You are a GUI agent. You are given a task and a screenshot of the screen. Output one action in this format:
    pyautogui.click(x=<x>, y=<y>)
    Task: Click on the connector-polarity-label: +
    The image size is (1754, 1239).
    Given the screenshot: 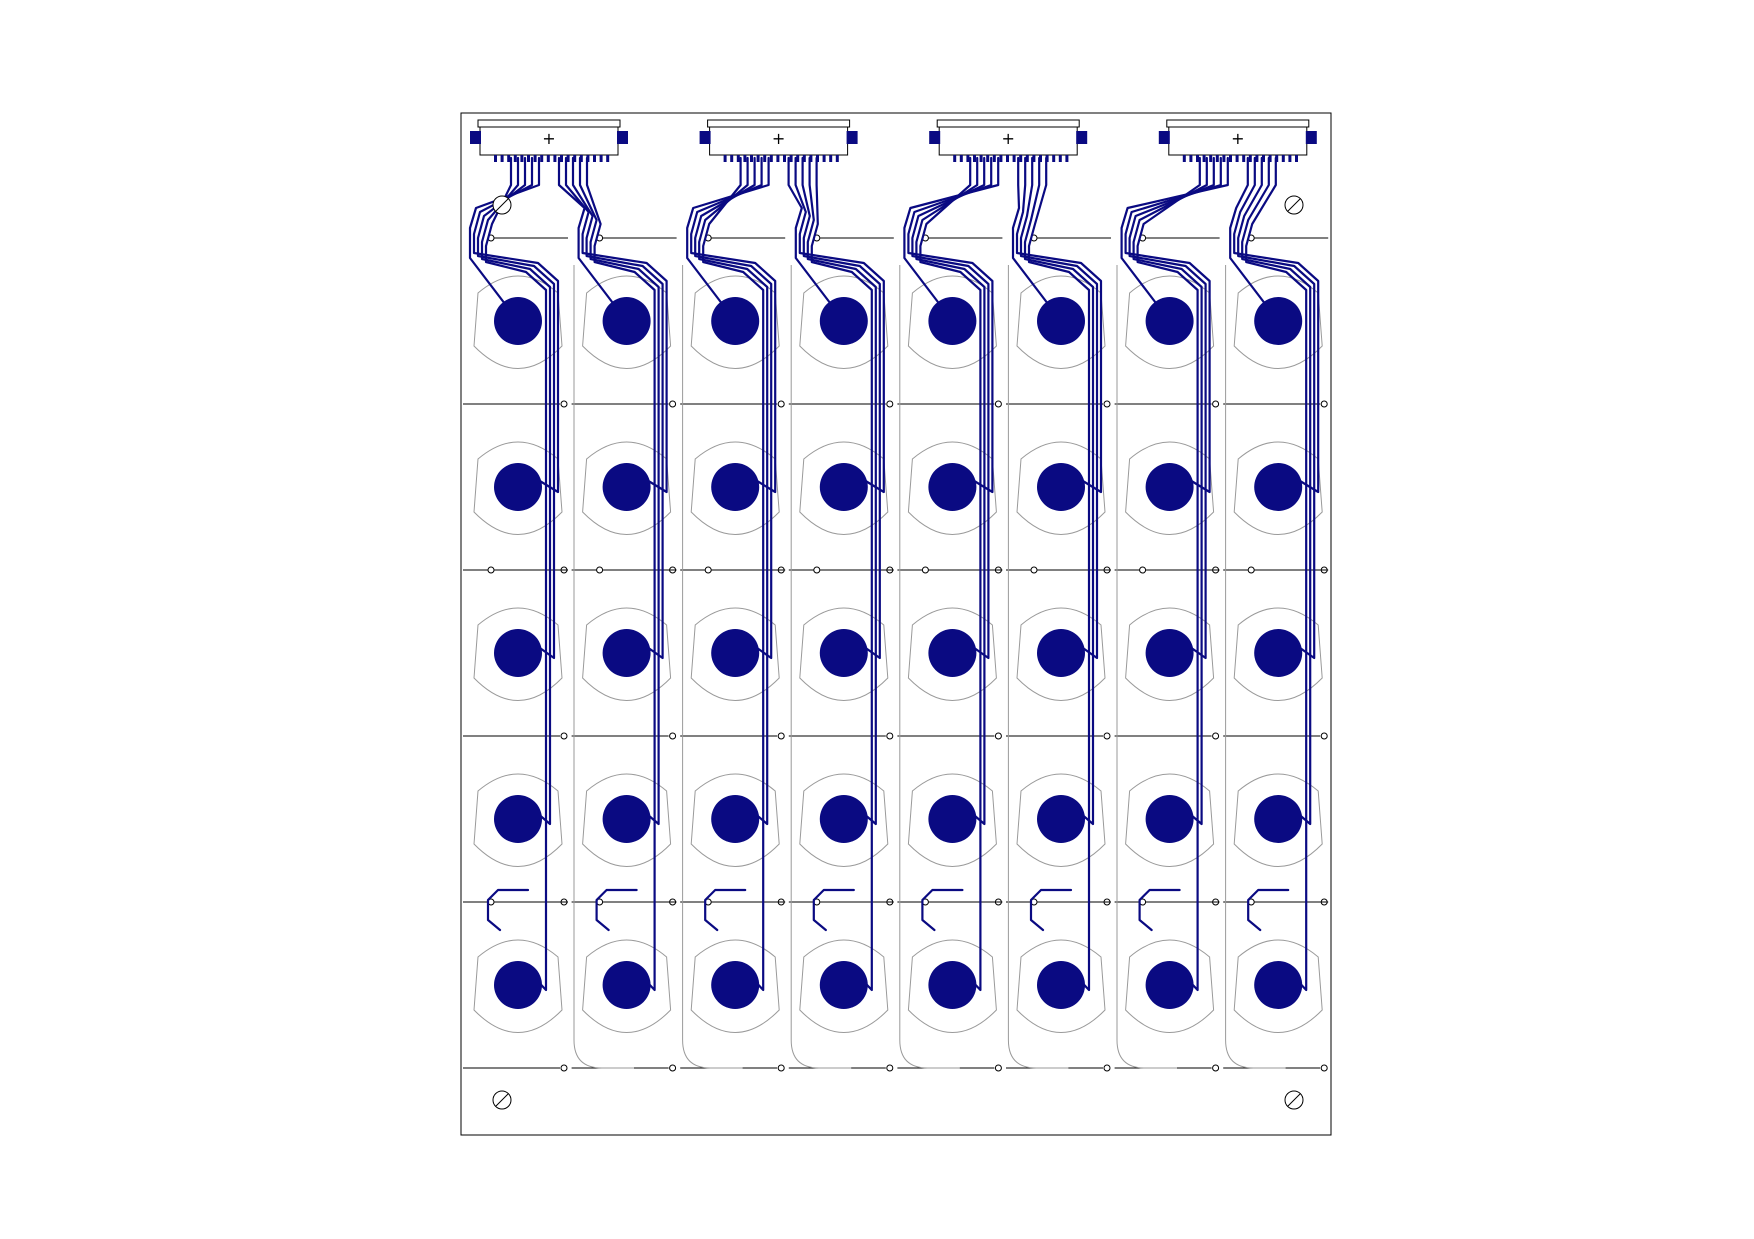 What is the action you would take?
    pyautogui.click(x=548, y=138)
    